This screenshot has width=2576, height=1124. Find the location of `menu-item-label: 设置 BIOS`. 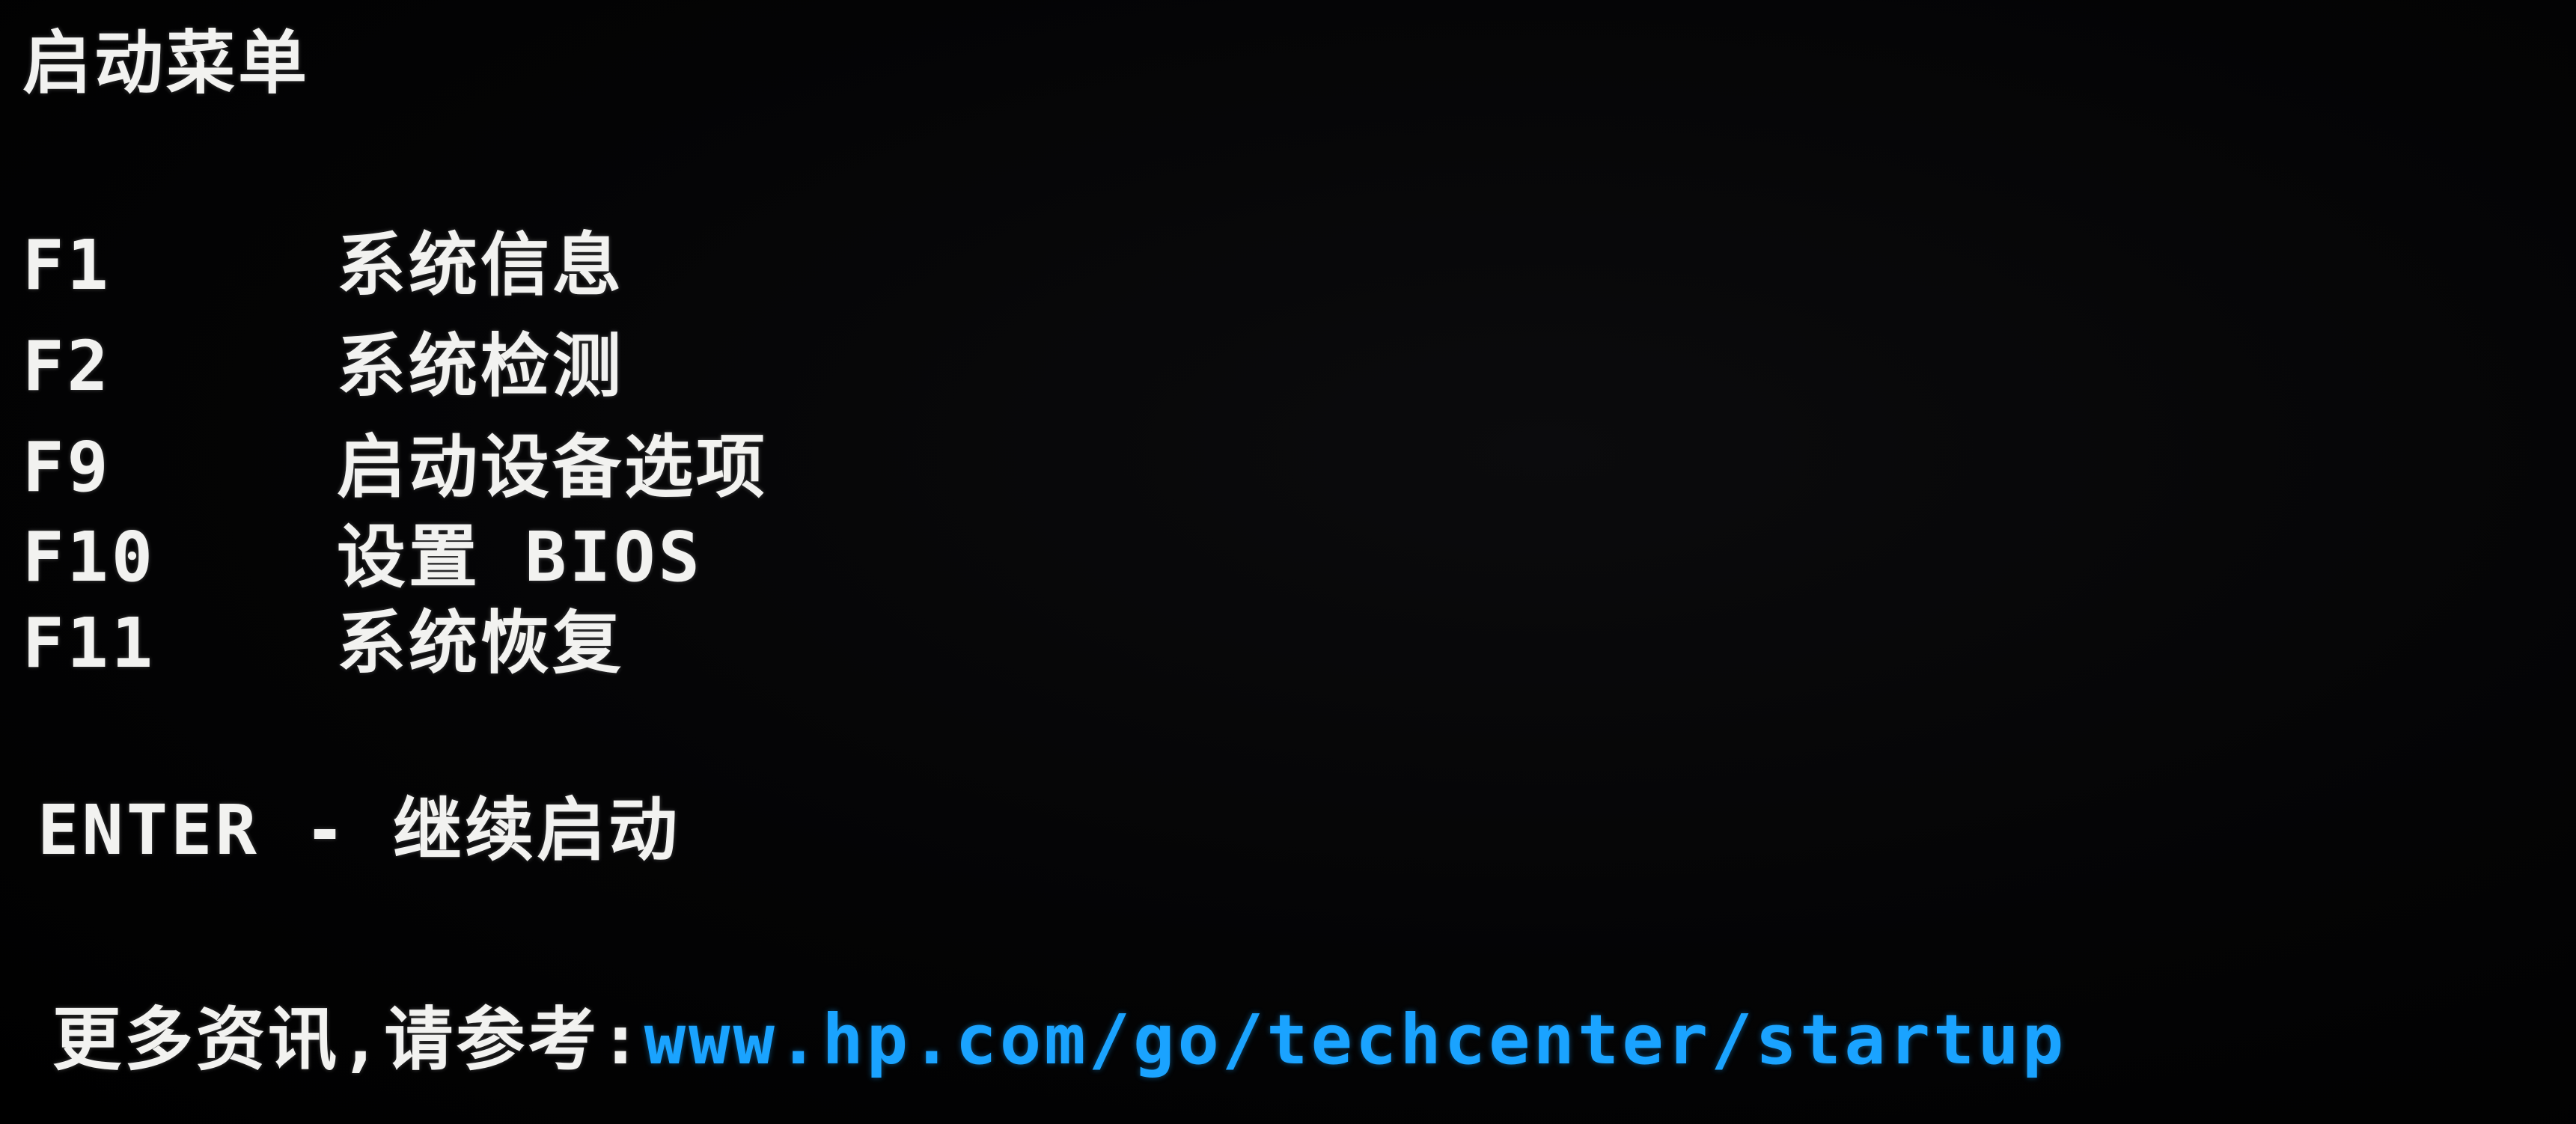

menu-item-label: 设置 BIOS is located at coordinates (520, 557).